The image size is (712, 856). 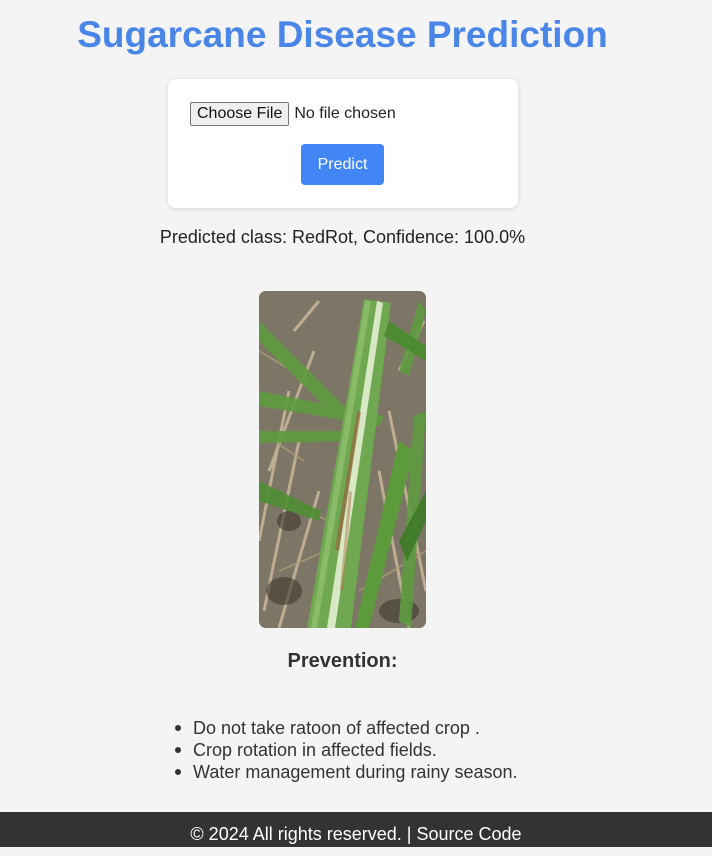 What do you see at coordinates (342, 164) in the screenshot?
I see `predict-button: Predict` at bounding box center [342, 164].